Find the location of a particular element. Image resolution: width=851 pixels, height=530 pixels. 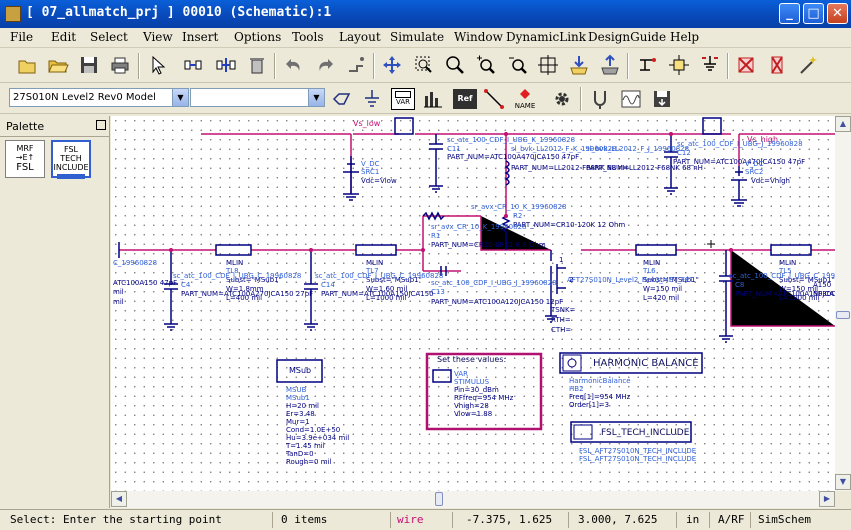

tuning-fork-icon is located at coordinates (600, 99).